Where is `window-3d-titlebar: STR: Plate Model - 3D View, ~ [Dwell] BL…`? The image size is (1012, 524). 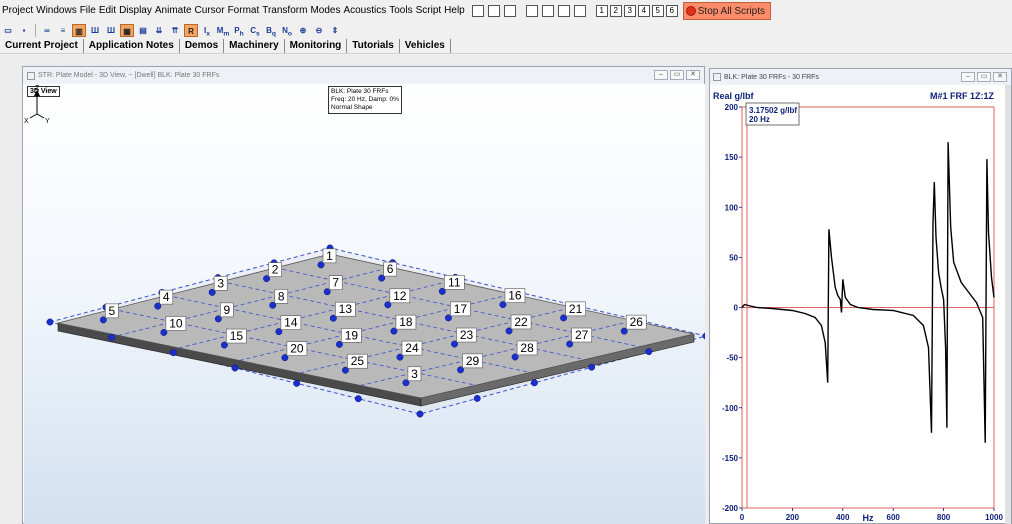 window-3d-titlebar: STR: Plate Model - 3D View, ~ [Dwell] BL… is located at coordinates (363, 75).